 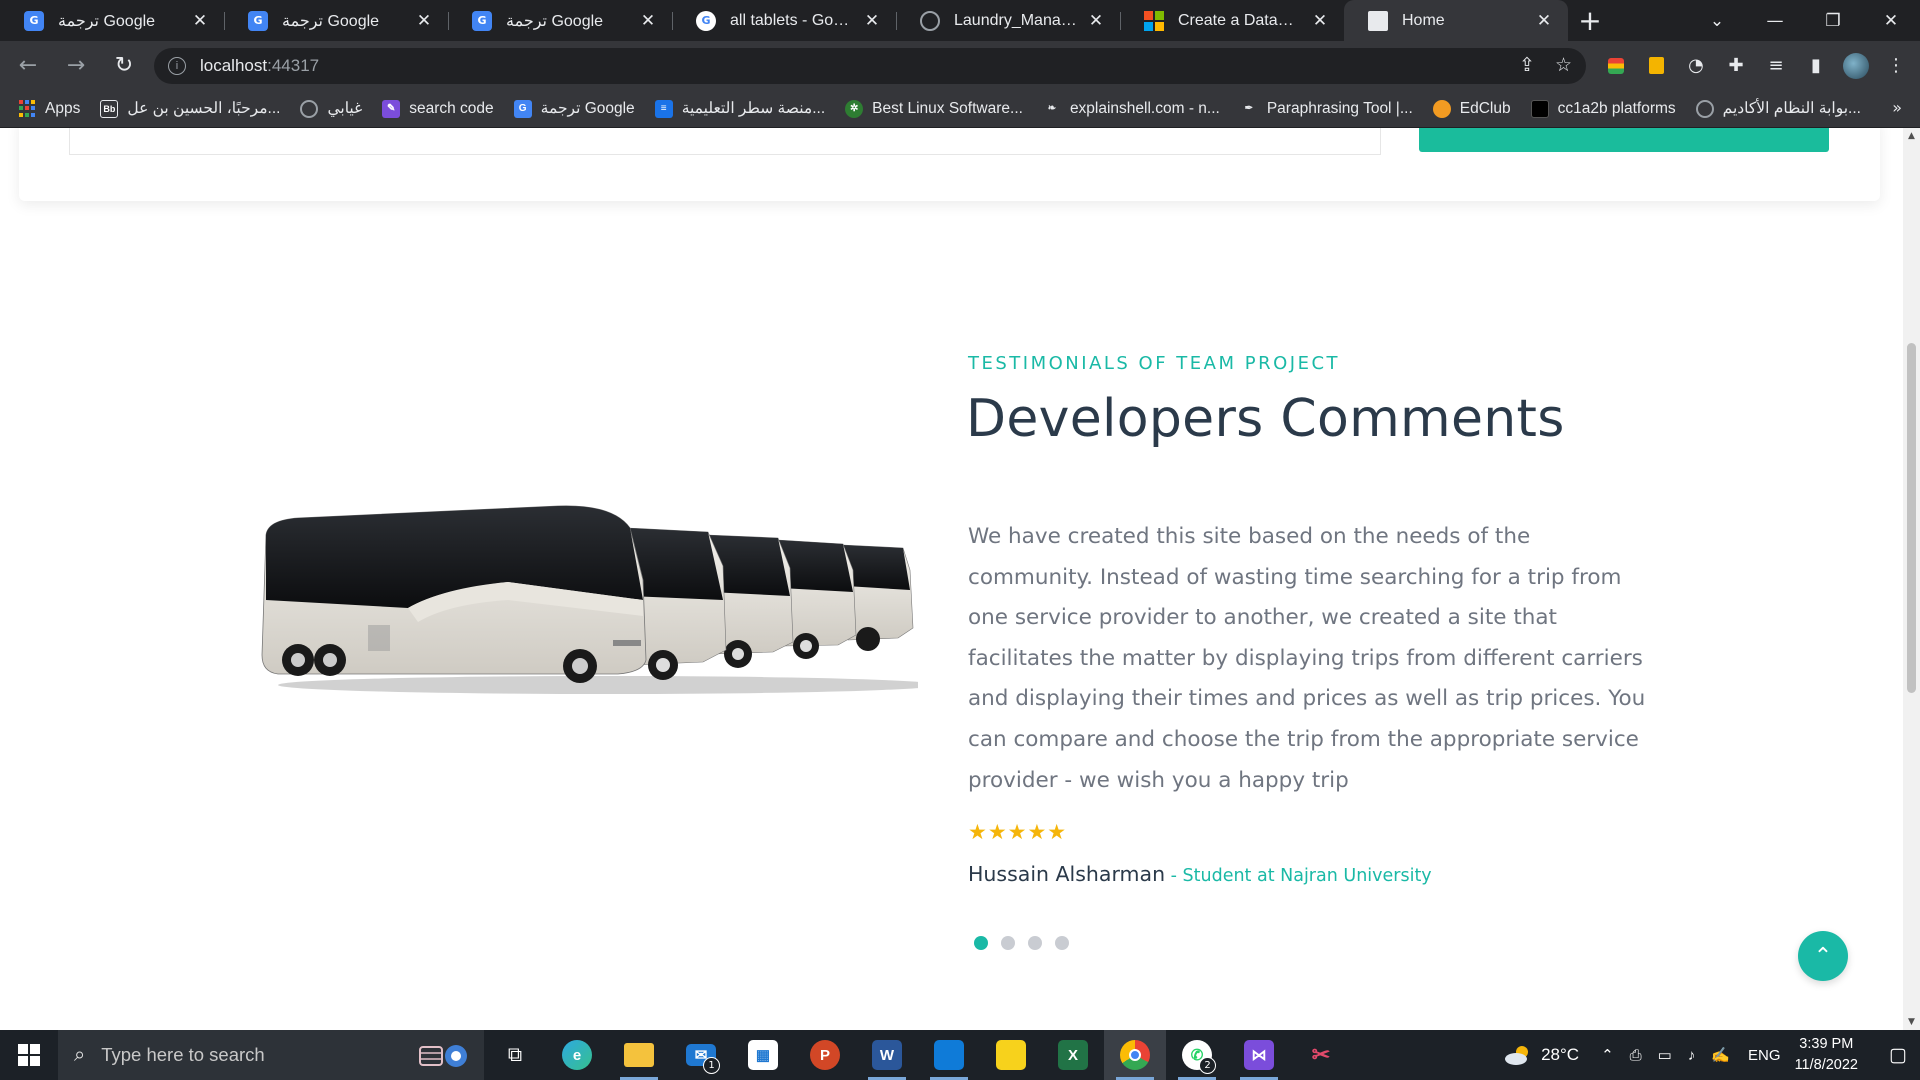 I want to click on tab-home: Home ✕, so click(x=1456, y=20).